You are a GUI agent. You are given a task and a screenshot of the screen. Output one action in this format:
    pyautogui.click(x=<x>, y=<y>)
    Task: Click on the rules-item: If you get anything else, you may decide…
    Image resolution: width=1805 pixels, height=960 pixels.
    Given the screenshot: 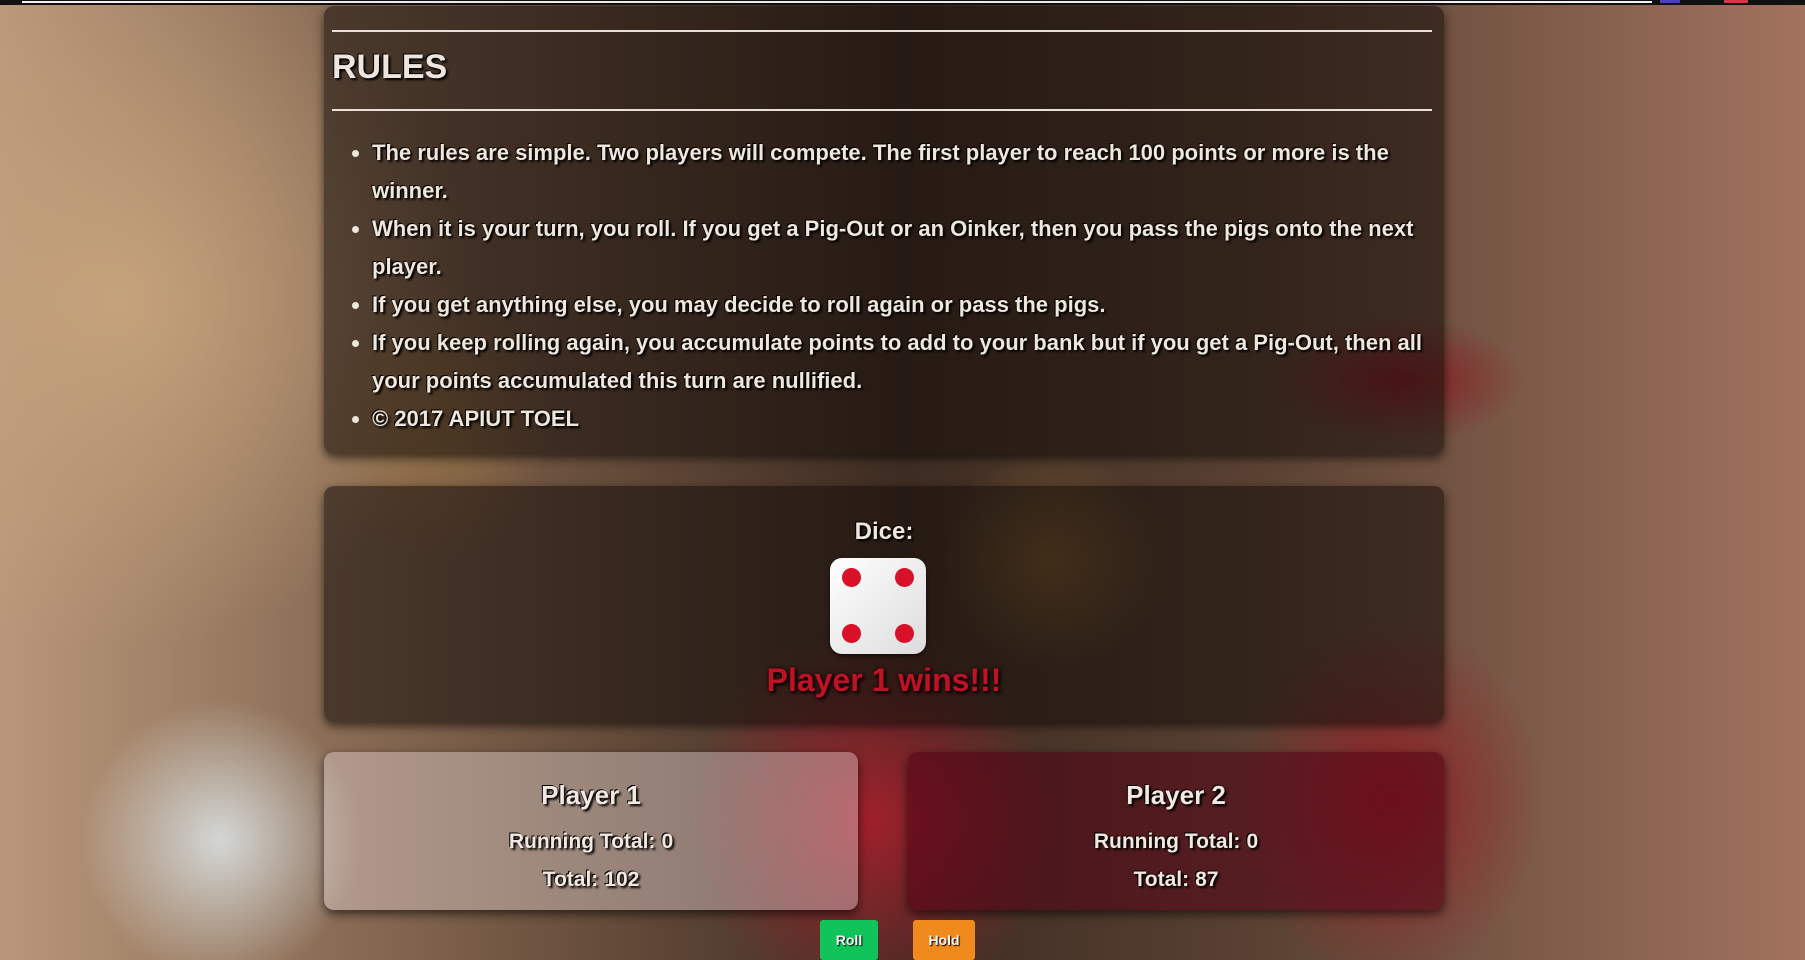 What is the action you would take?
    pyautogui.click(x=912, y=305)
    